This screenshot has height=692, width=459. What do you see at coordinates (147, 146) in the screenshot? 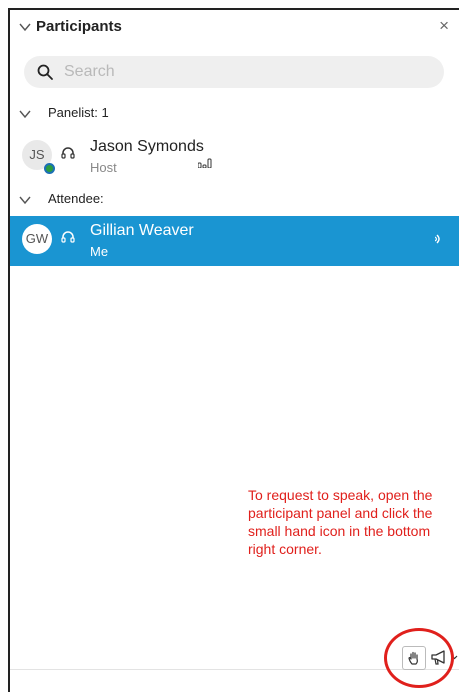
I see `participant-name: Jason Symonds` at bounding box center [147, 146].